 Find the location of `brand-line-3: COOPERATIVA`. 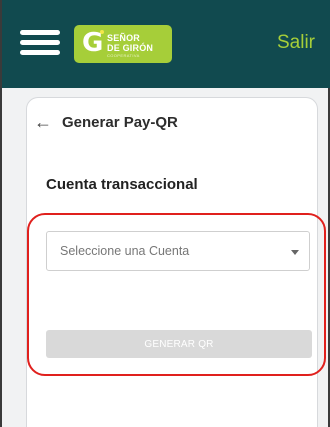

brand-line-3: COOPERATIVA is located at coordinates (123, 55).